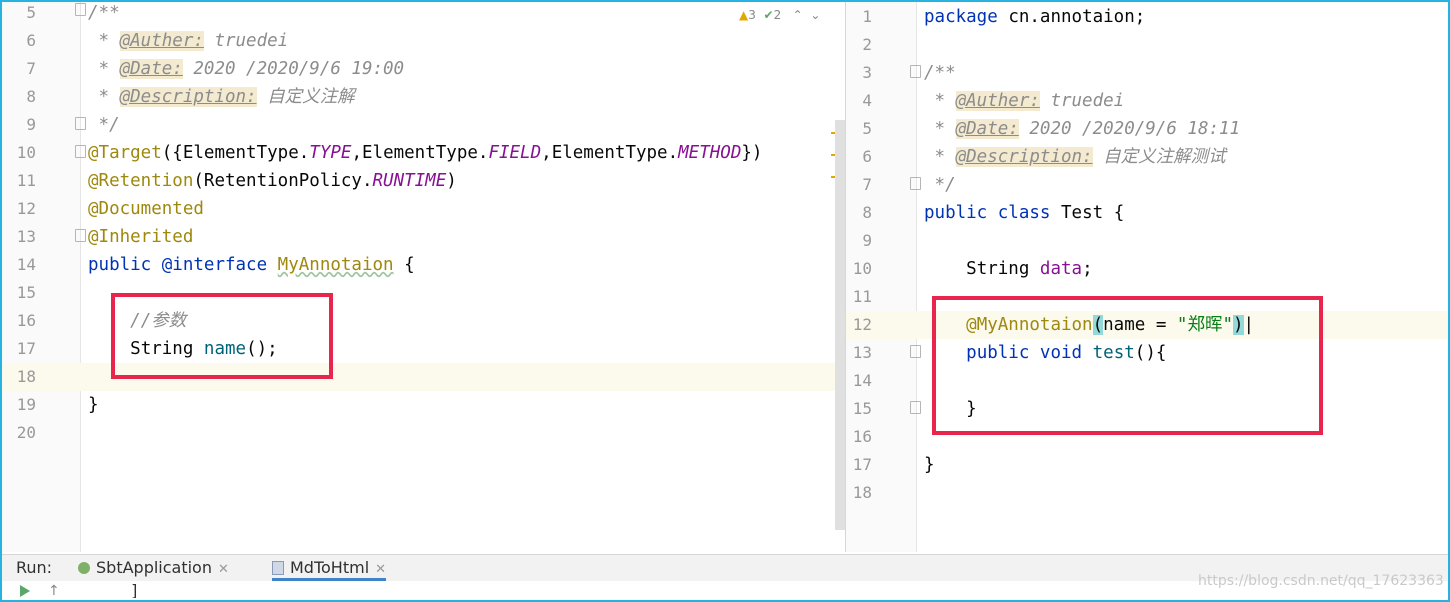  I want to click on code-line: 20, so click(423, 433).